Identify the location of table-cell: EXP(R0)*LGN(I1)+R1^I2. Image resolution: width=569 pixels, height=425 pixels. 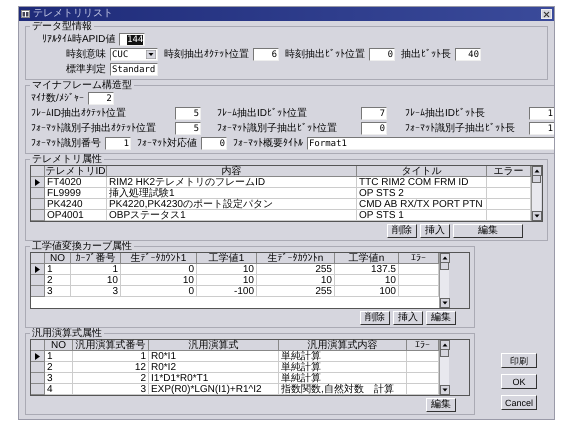
(214, 389).